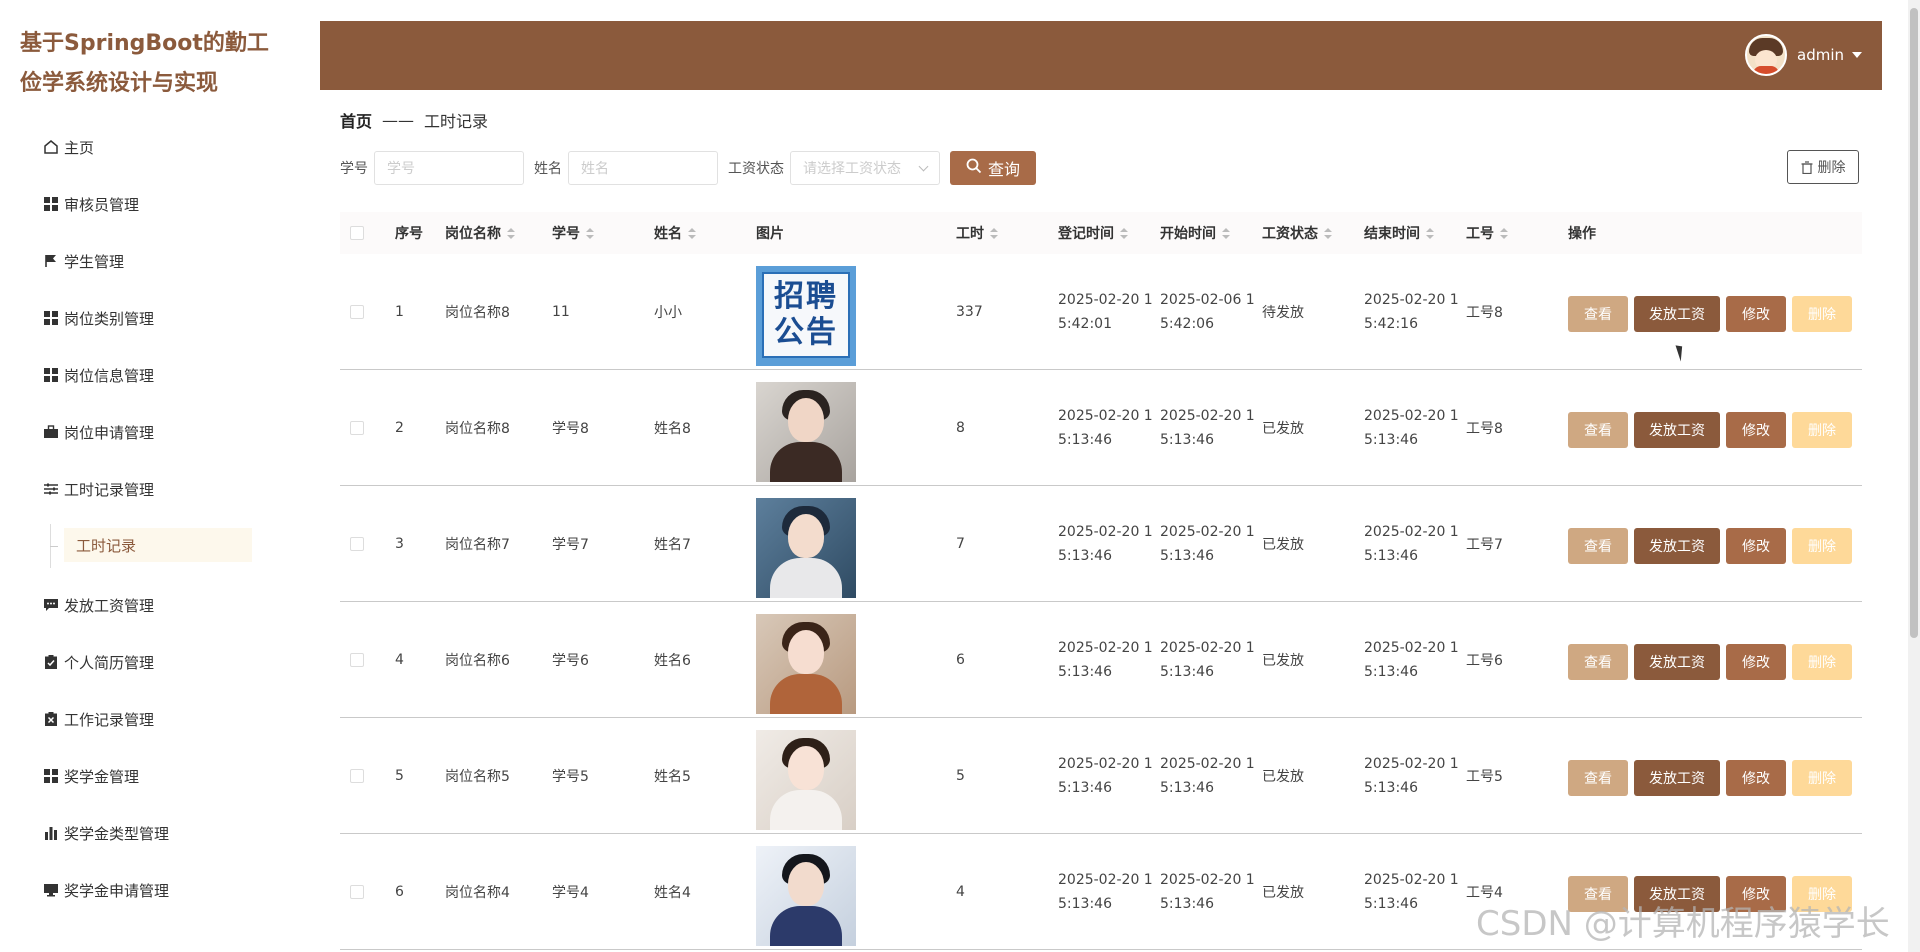 The width and height of the screenshot is (1920, 952). I want to click on sidebar-item-workrecord: 工作记录管理, so click(98, 719).